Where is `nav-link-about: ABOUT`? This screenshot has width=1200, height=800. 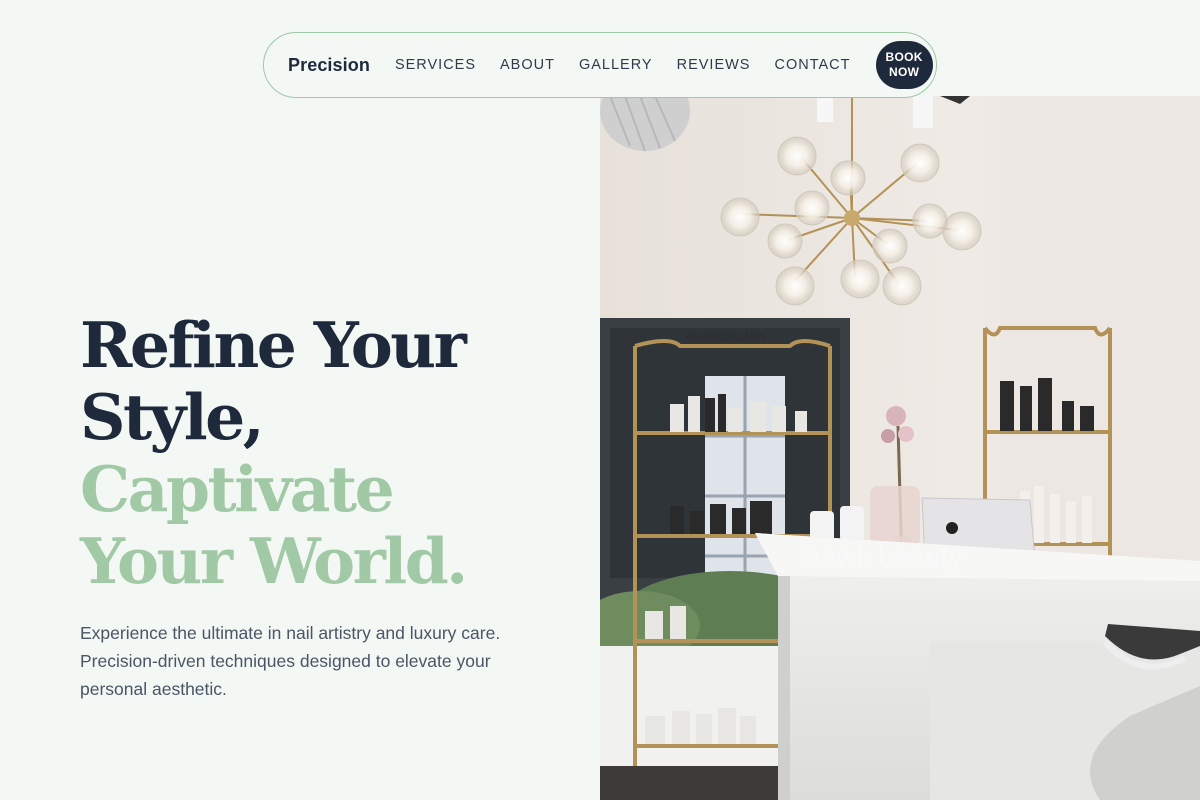 nav-link-about: ABOUT is located at coordinates (527, 65).